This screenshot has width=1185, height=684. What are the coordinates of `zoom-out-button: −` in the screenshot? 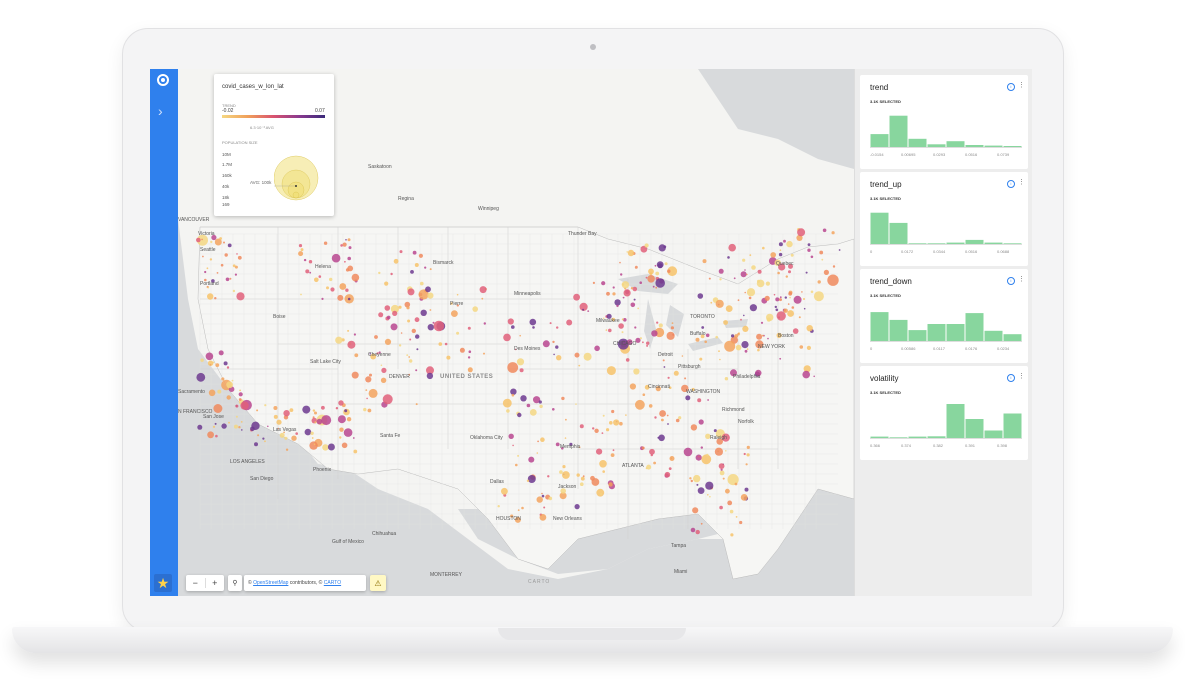 It's located at (196, 583).